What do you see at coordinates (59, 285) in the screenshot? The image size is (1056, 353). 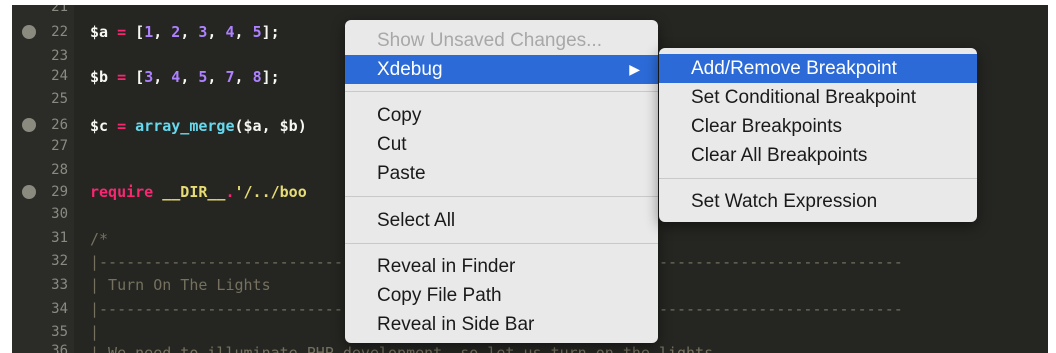 I see `line-number: 33` at bounding box center [59, 285].